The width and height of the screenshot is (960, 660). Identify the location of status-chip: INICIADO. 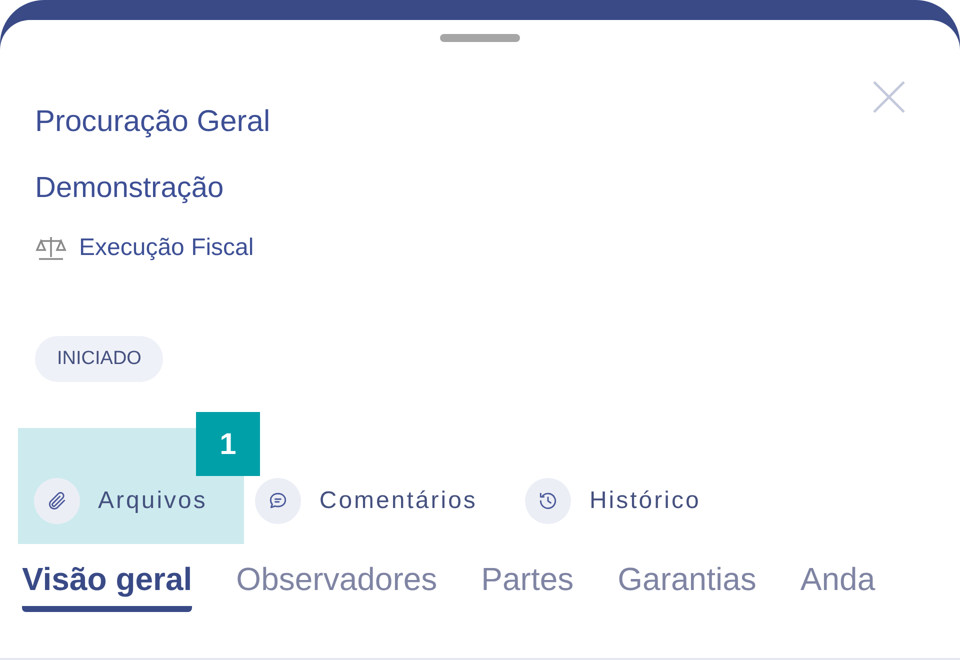
(99, 359).